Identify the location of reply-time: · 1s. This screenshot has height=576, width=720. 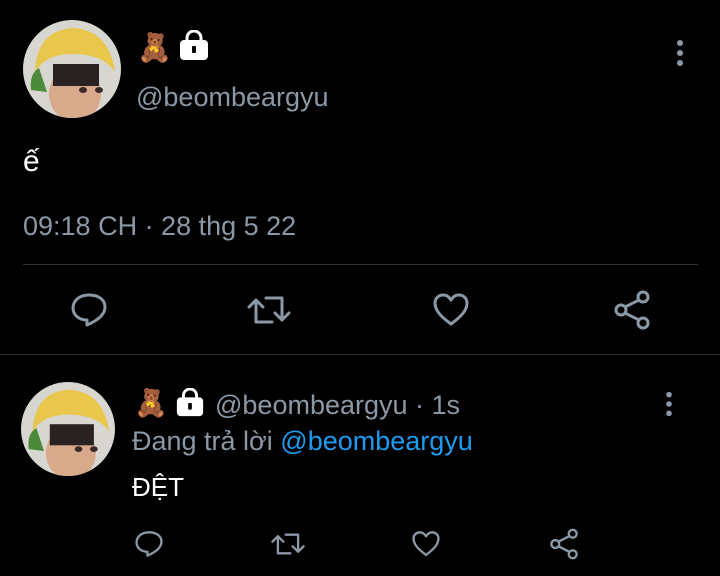
(438, 405).